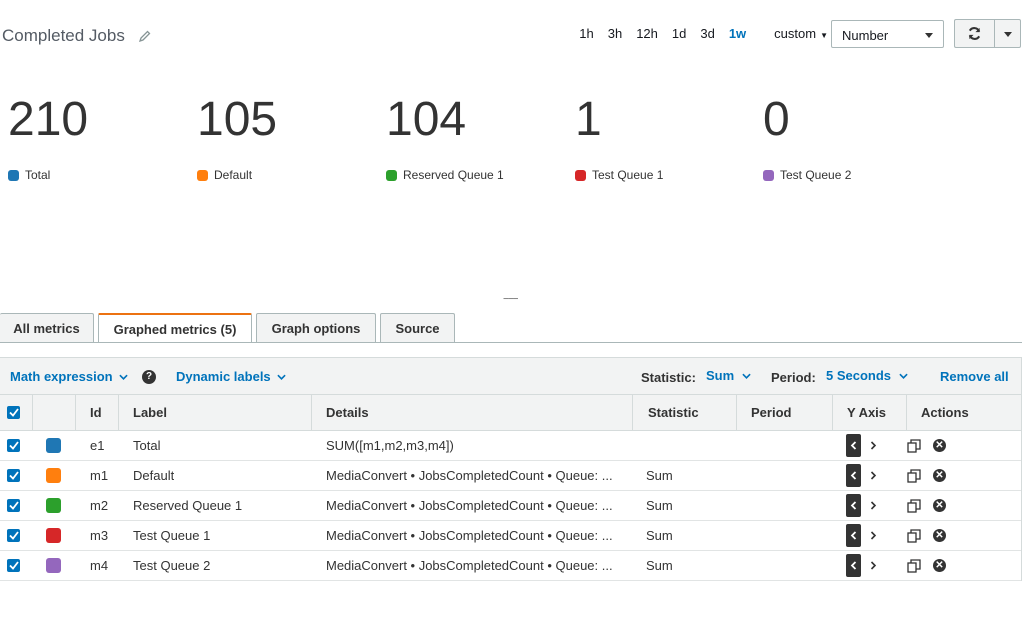 This screenshot has width=1024, height=622. What do you see at coordinates (728, 375) in the screenshot?
I see `statistic-dropdown: Sum` at bounding box center [728, 375].